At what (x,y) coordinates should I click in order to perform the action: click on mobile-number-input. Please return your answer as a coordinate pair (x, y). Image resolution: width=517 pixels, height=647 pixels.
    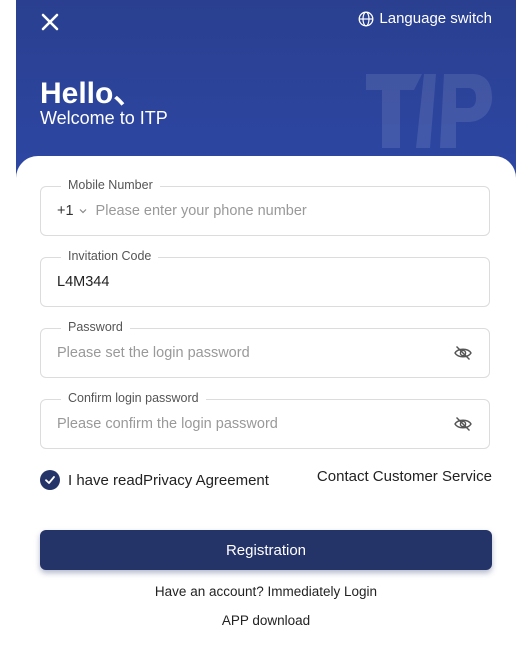
    Looking at the image, I should click on (284, 211).